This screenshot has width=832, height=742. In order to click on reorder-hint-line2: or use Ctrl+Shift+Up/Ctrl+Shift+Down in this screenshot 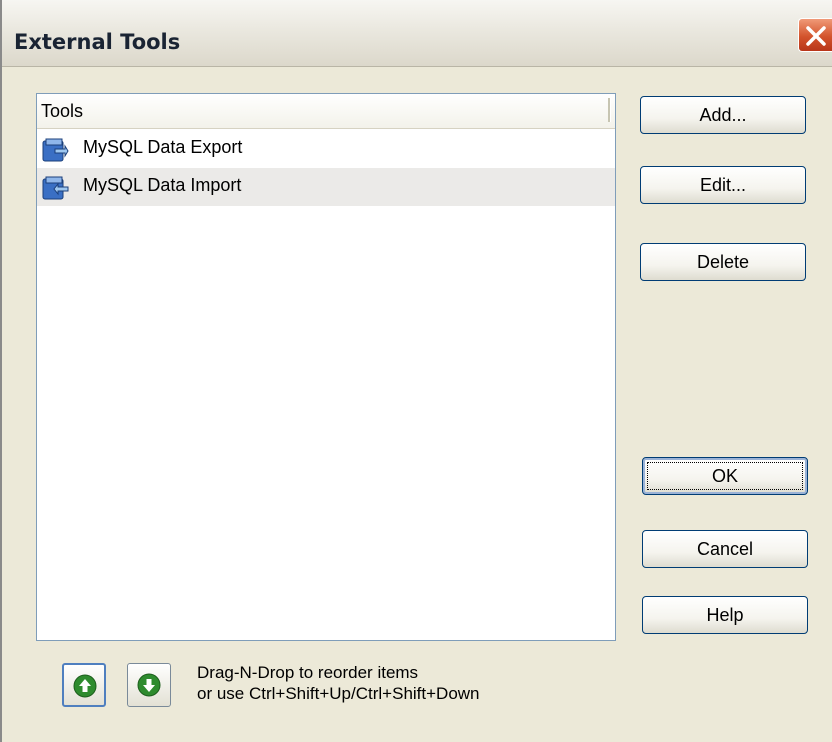, I will do `click(338, 693)`.